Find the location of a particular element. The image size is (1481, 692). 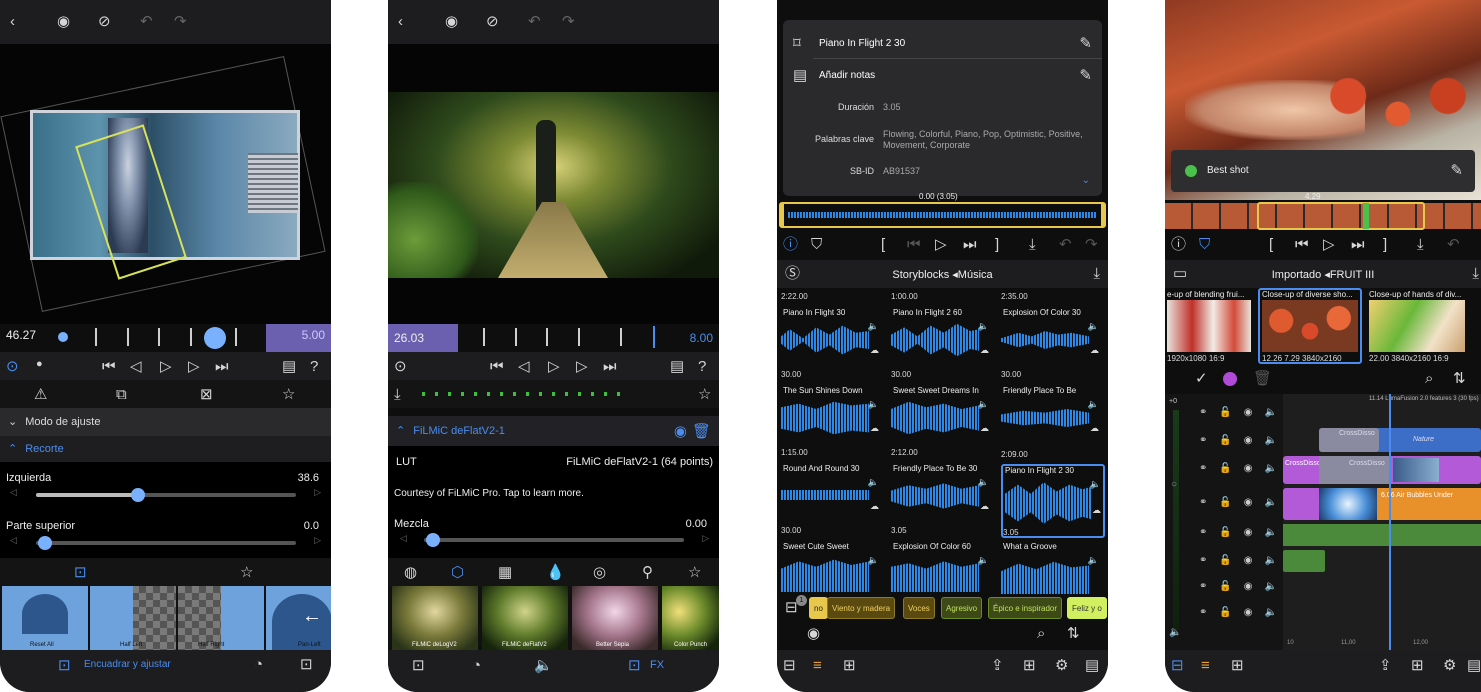

video-clip-middle: CrossDisso CrossDisso is located at coordinates (1382, 470).